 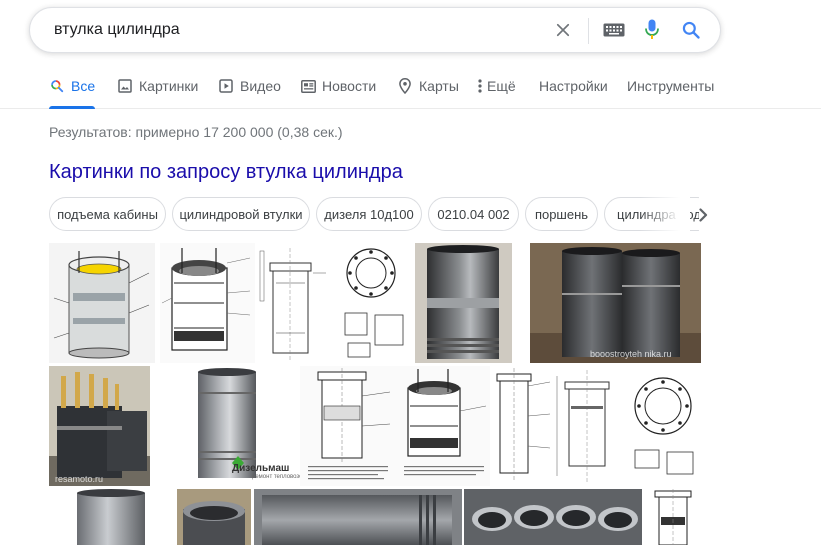 What do you see at coordinates (473, 214) in the screenshot?
I see `chip-related: 0210.04 002` at bounding box center [473, 214].